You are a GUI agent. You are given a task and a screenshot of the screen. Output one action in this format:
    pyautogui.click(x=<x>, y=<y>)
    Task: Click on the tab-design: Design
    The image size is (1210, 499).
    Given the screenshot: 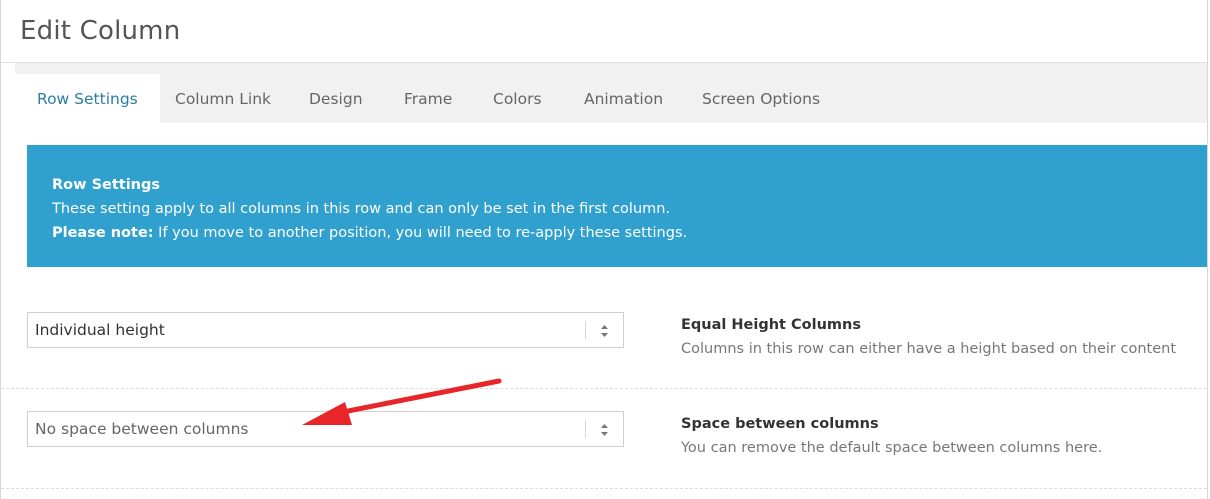 What is the action you would take?
    pyautogui.click(x=336, y=98)
    